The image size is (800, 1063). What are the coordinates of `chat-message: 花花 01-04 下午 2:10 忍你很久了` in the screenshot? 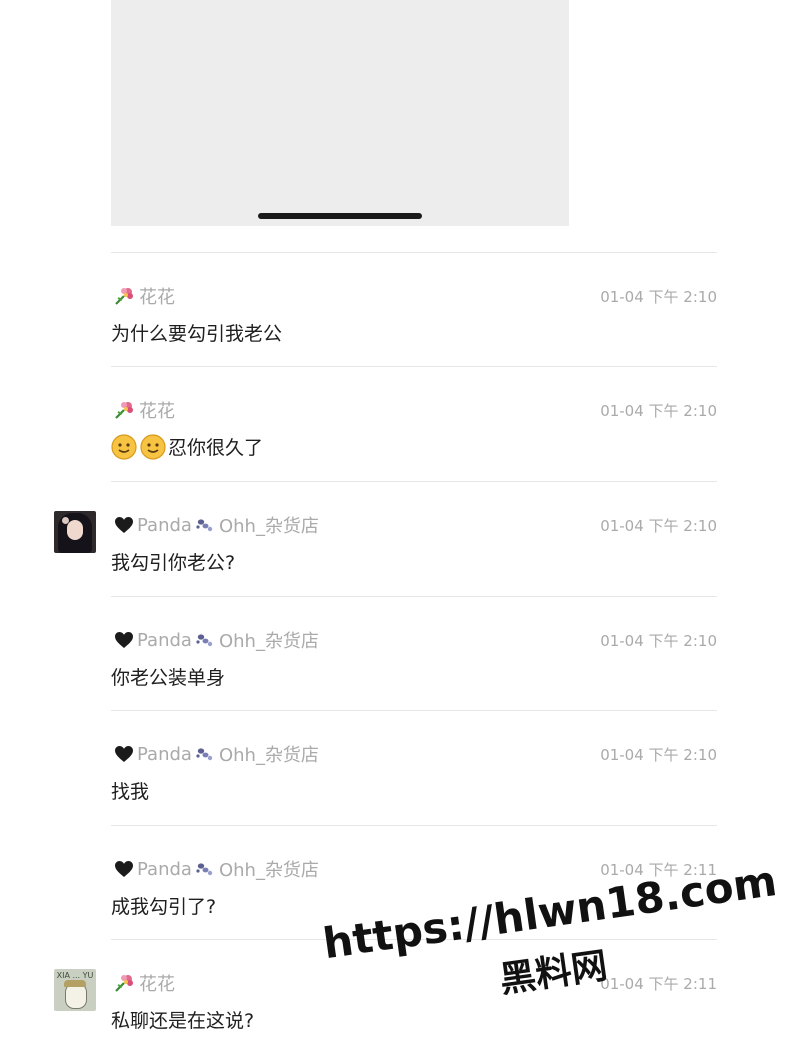 It's located at (400, 433).